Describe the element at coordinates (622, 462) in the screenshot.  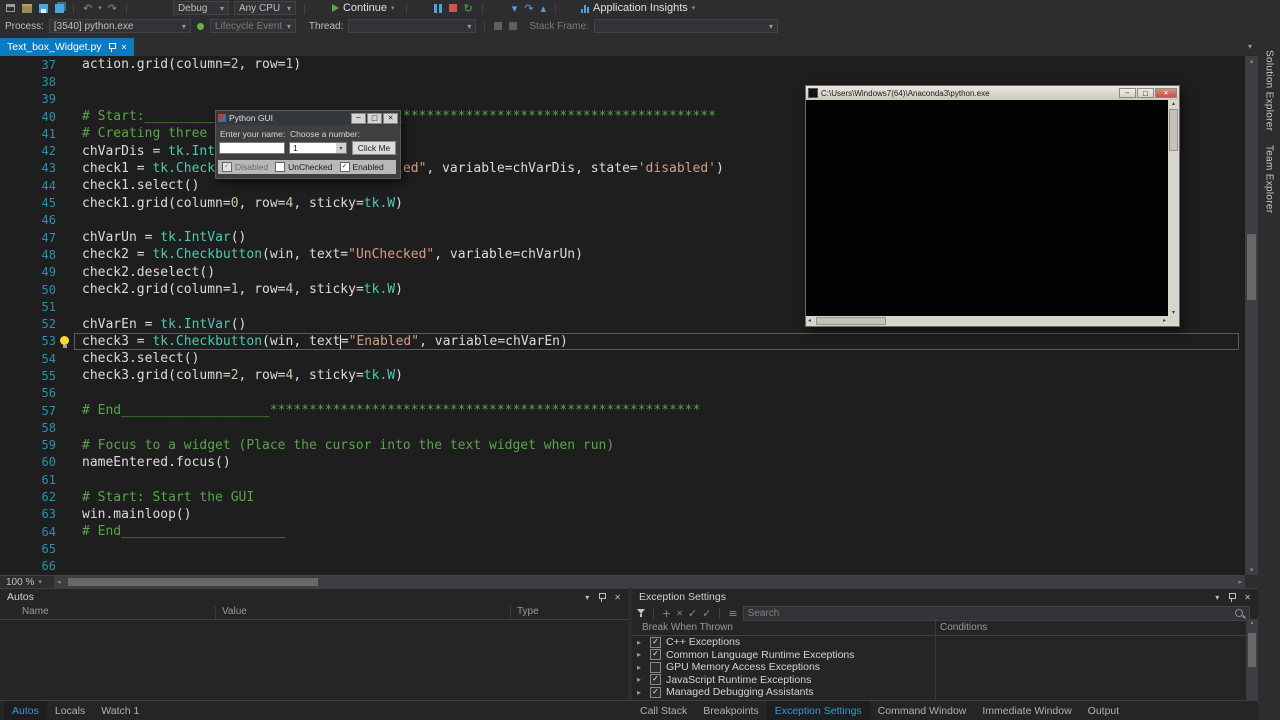
I see `code-line: 60 nameEntered.focus()` at that location.